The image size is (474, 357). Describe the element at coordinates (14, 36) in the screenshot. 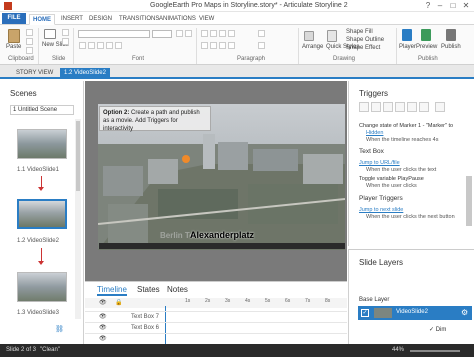

I see `paste-icon` at that location.